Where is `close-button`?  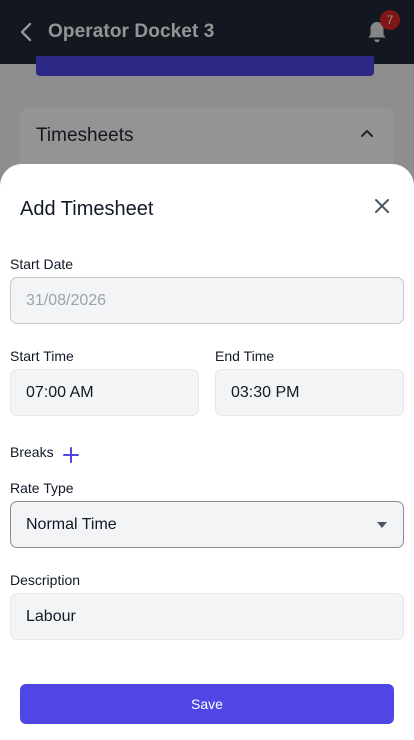 close-button is located at coordinates (382, 206).